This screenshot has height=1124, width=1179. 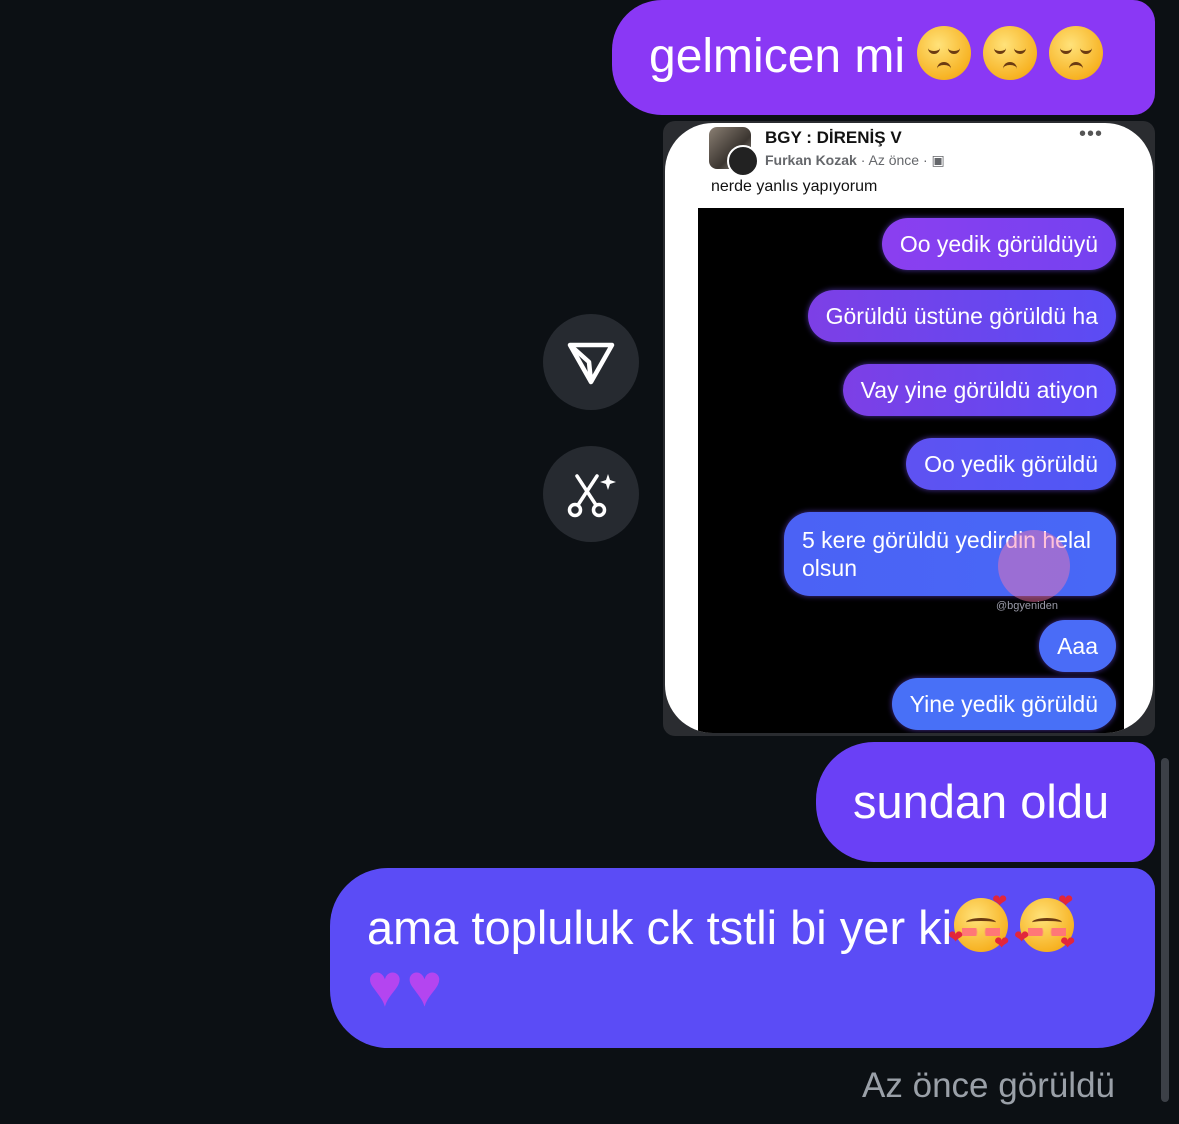 I want to click on image-chat-bubble: Yine yedik görüldü, so click(x=1003, y=704).